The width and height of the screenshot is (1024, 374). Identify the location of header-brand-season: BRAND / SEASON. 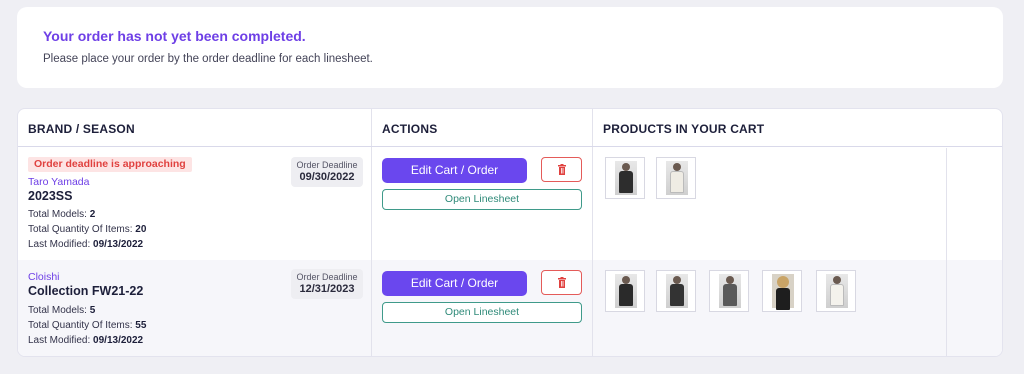
(81, 129).